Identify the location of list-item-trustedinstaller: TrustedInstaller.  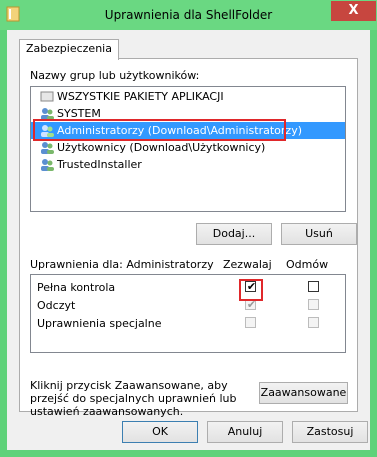
(188, 164).